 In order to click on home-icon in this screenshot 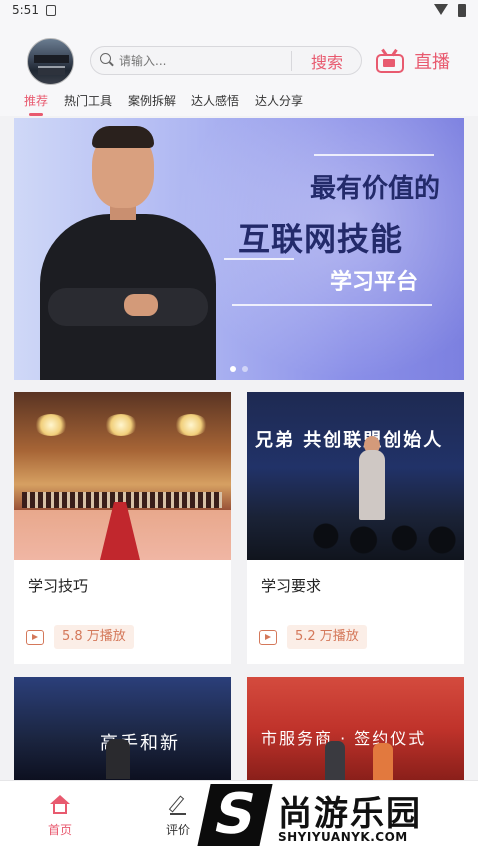, I will do `click(60, 805)`.